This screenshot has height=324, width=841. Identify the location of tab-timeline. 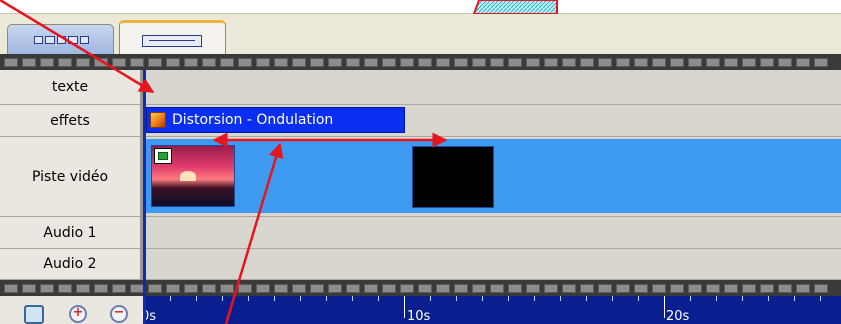
(172, 38).